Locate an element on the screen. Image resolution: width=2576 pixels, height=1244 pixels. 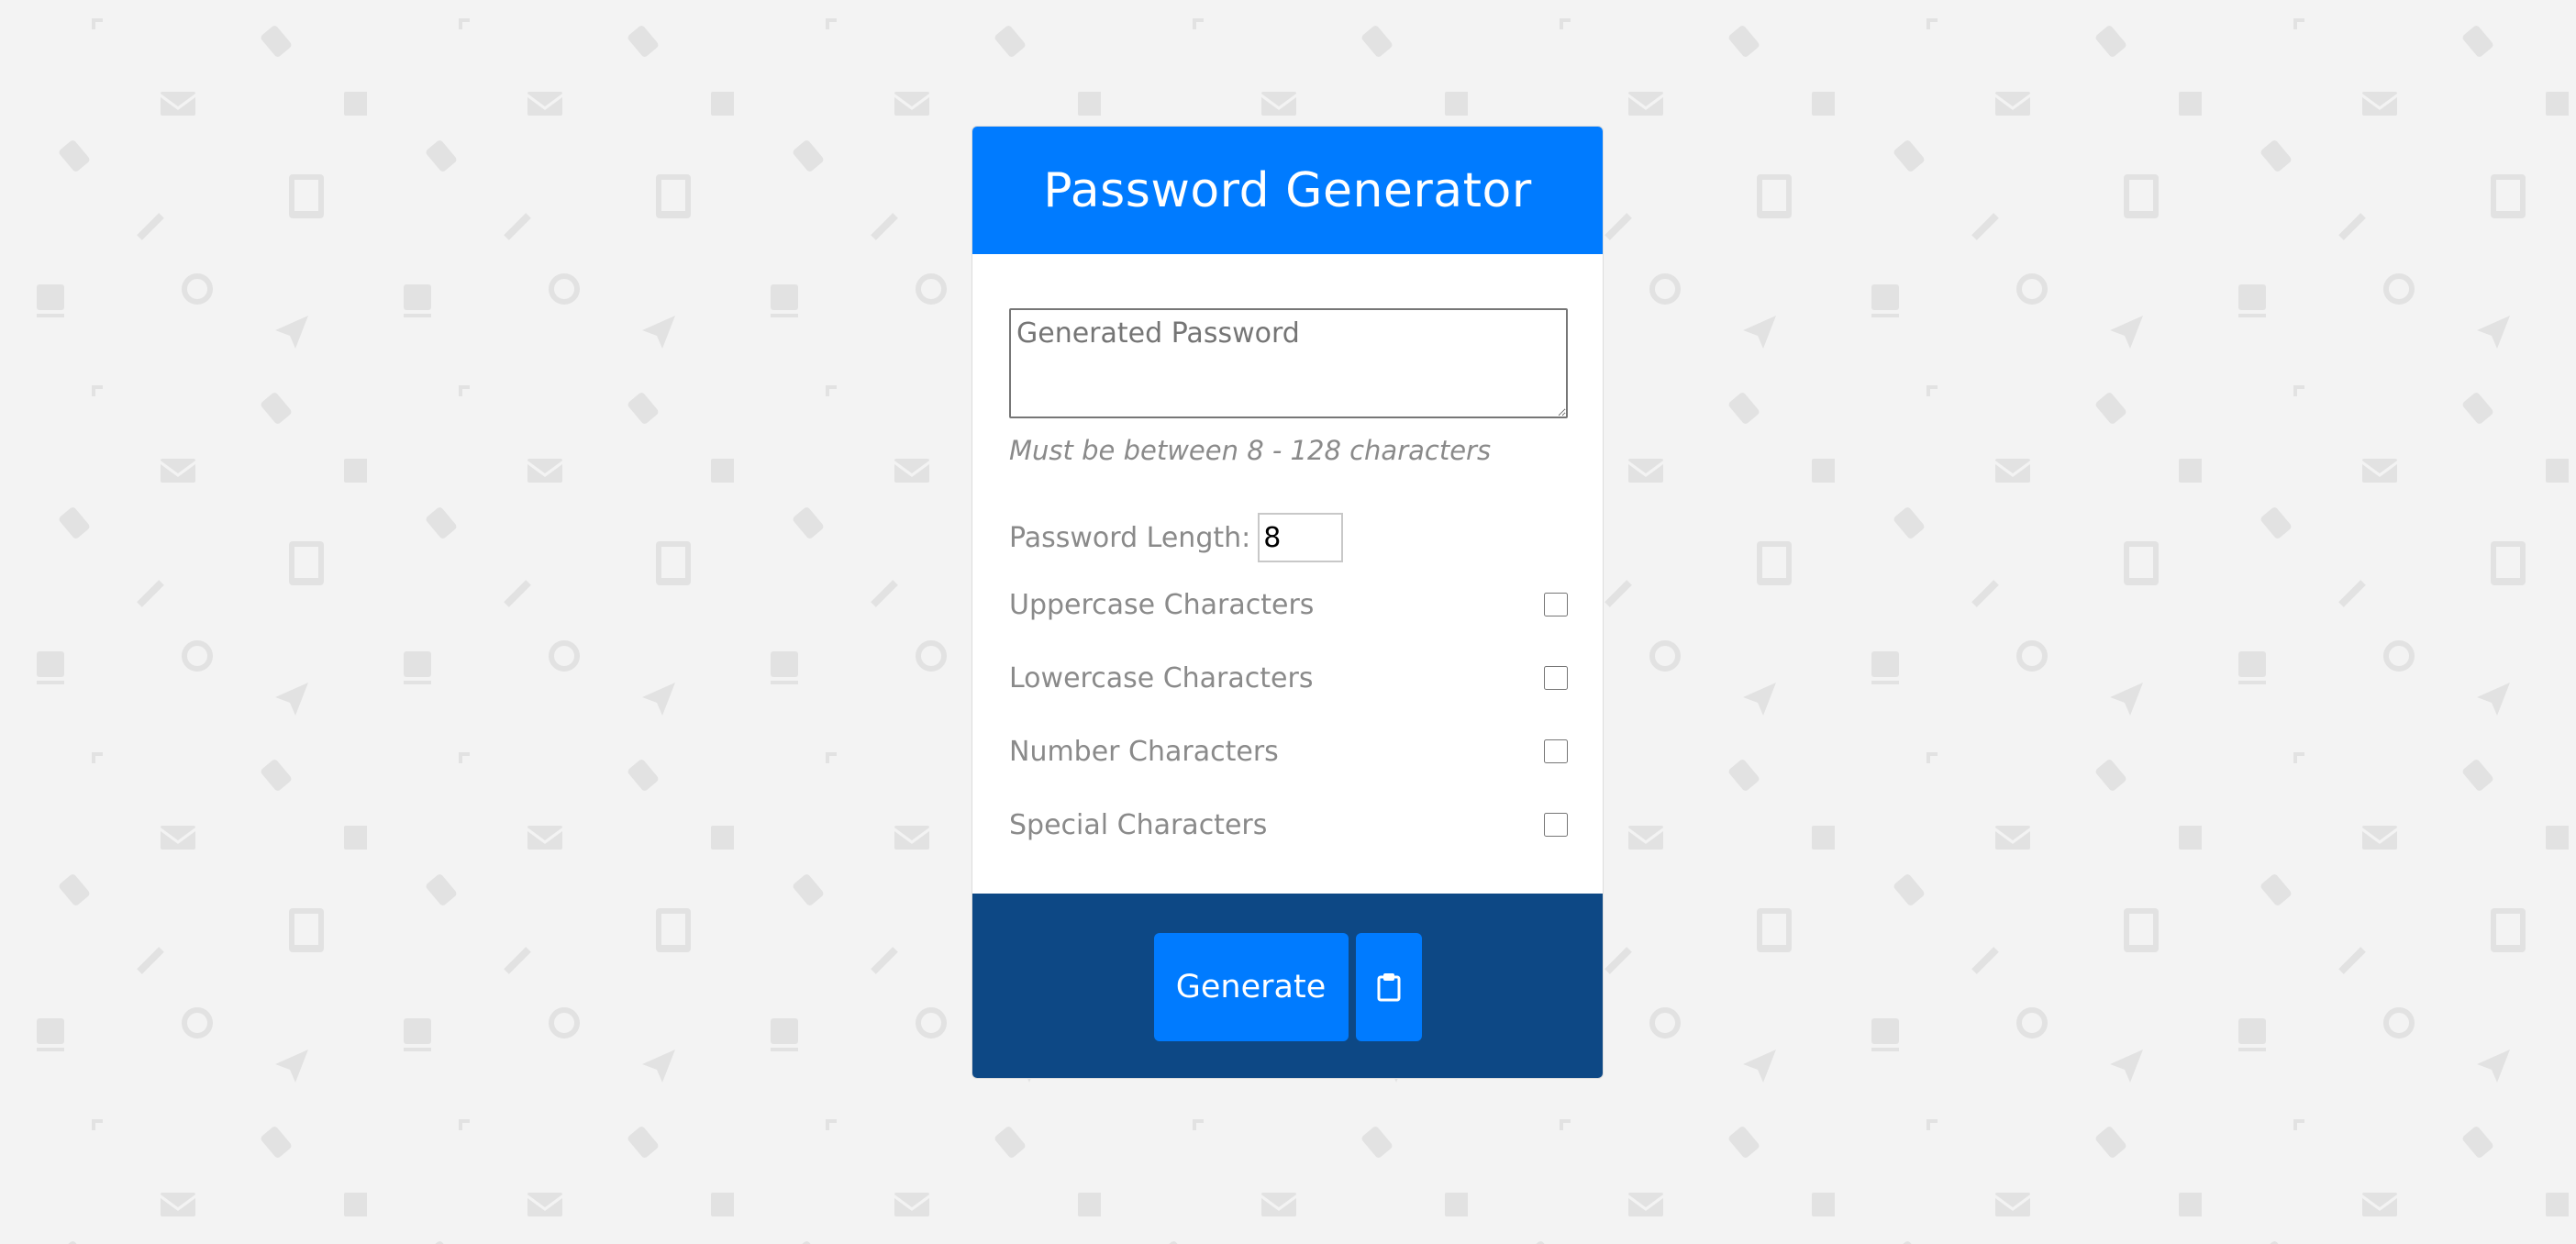
lowercase-checkbox is located at coordinates (1556, 678).